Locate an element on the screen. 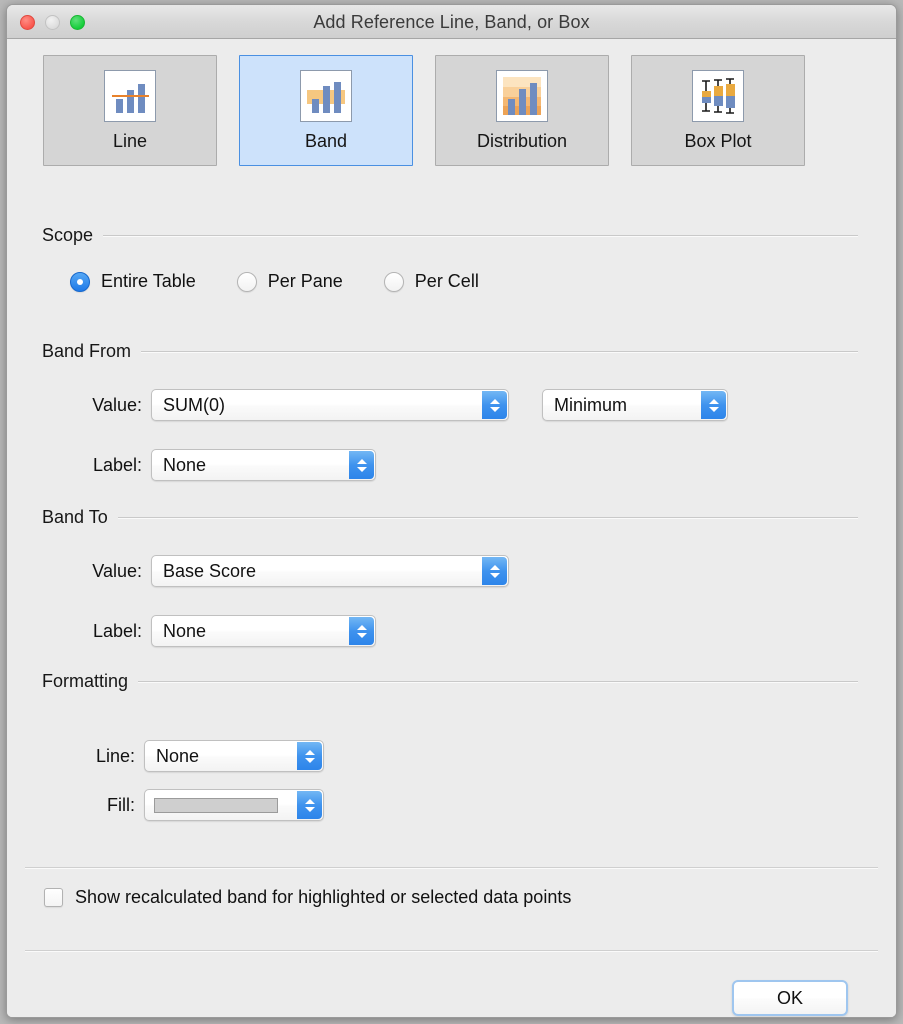 The height and width of the screenshot is (1024, 903). footer-divider is located at coordinates (451, 950).